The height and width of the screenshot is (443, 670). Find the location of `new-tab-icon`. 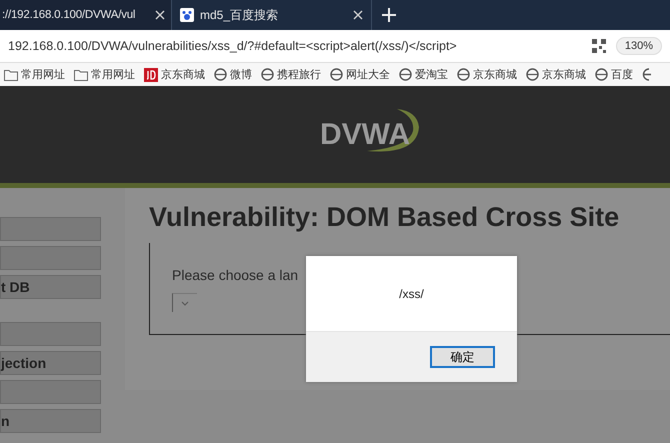

new-tab-icon is located at coordinates (389, 15).